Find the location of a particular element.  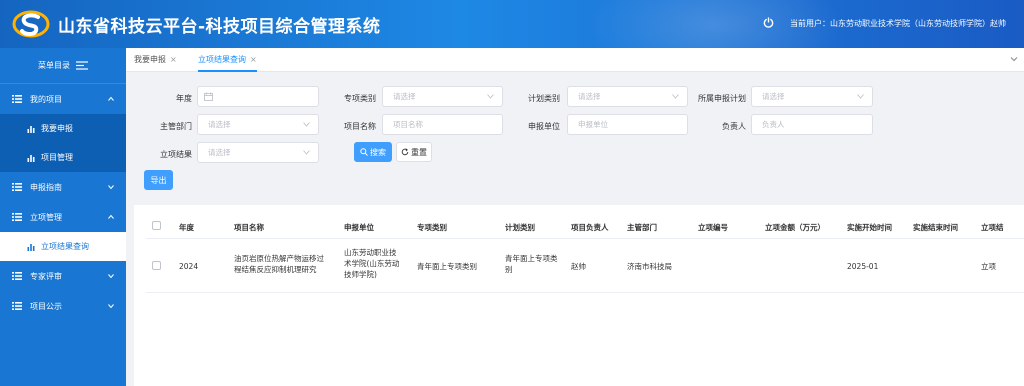

select-all-checkbox is located at coordinates (156, 225).